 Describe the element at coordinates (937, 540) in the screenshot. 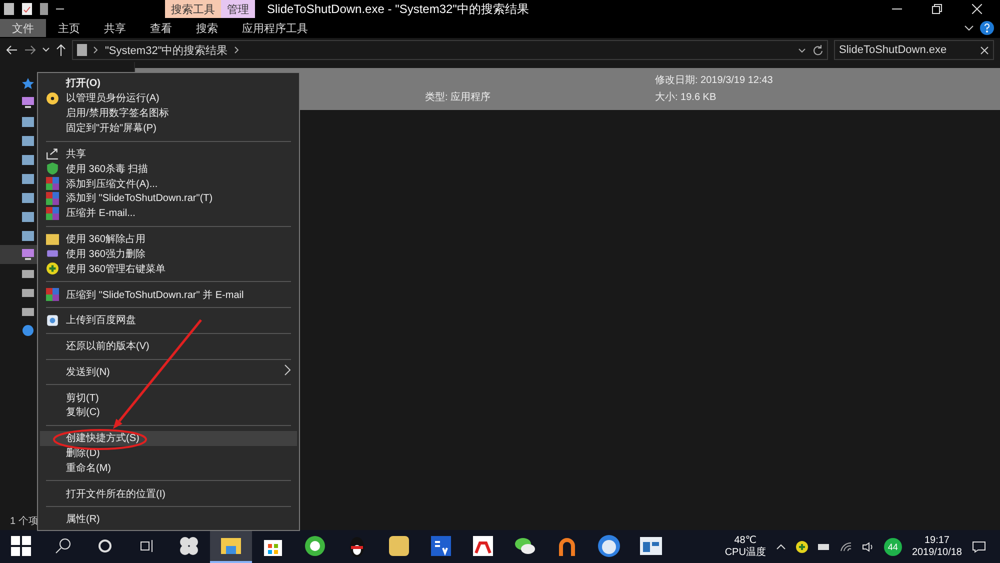

I see `clock-time: 19:17` at that location.